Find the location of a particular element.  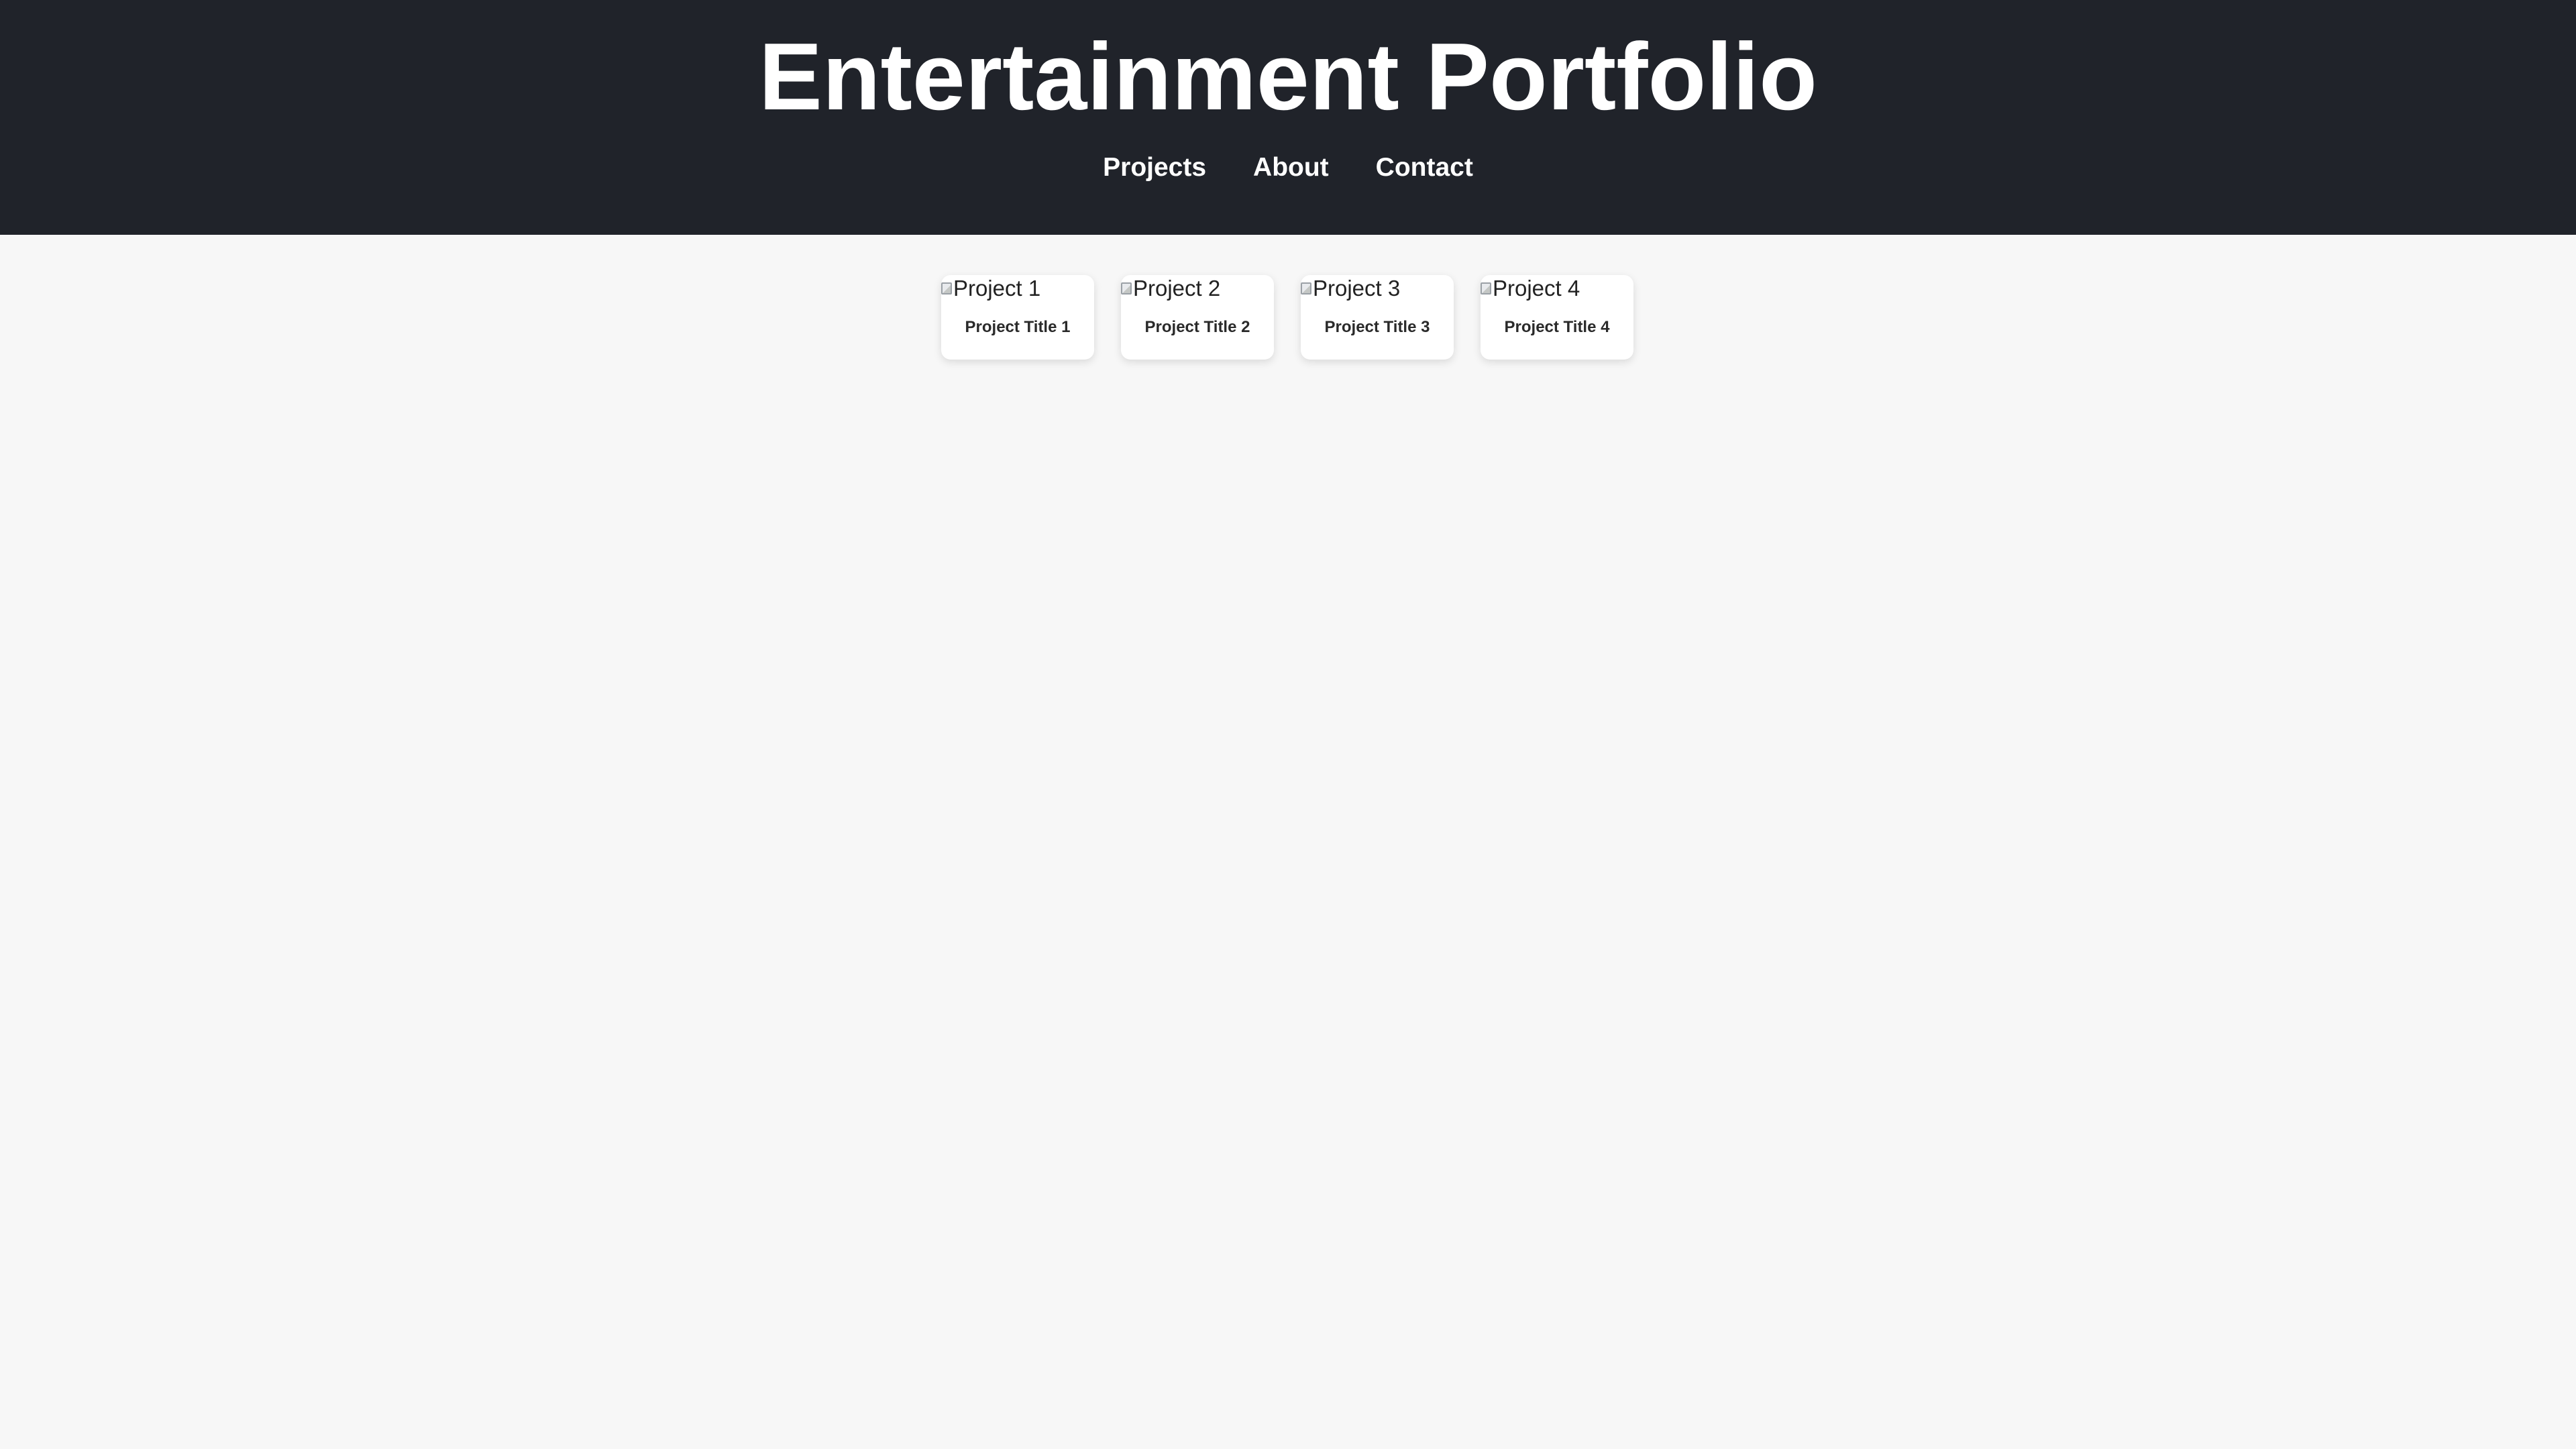

project-image-alt-text: Project 1 is located at coordinates (997, 288).